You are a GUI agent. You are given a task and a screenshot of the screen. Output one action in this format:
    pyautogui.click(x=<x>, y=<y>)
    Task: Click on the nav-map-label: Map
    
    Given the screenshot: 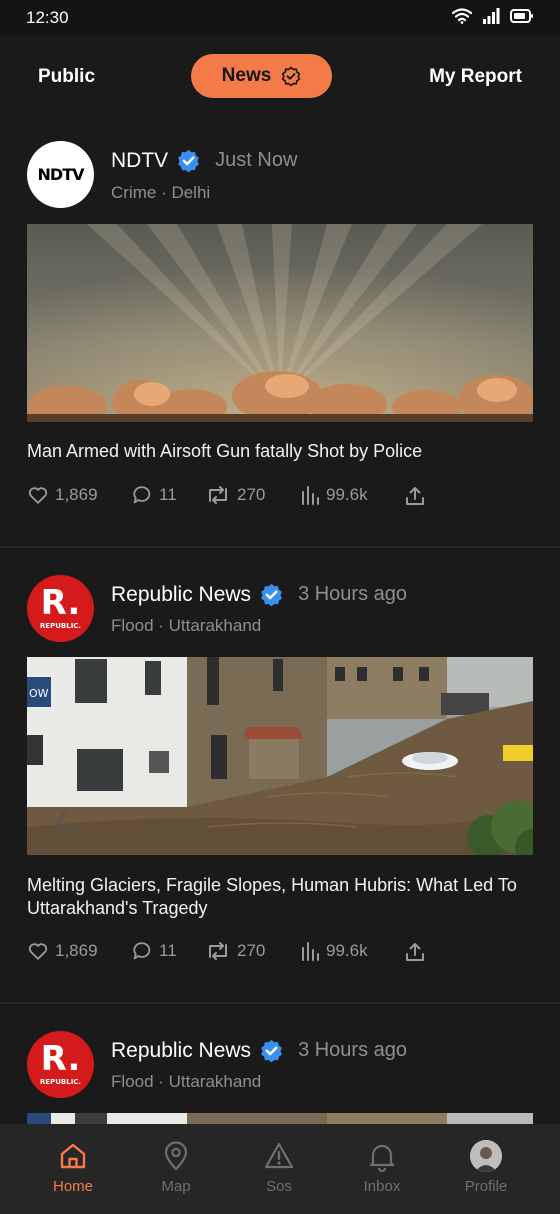 What is the action you would take?
    pyautogui.click(x=176, y=1186)
    